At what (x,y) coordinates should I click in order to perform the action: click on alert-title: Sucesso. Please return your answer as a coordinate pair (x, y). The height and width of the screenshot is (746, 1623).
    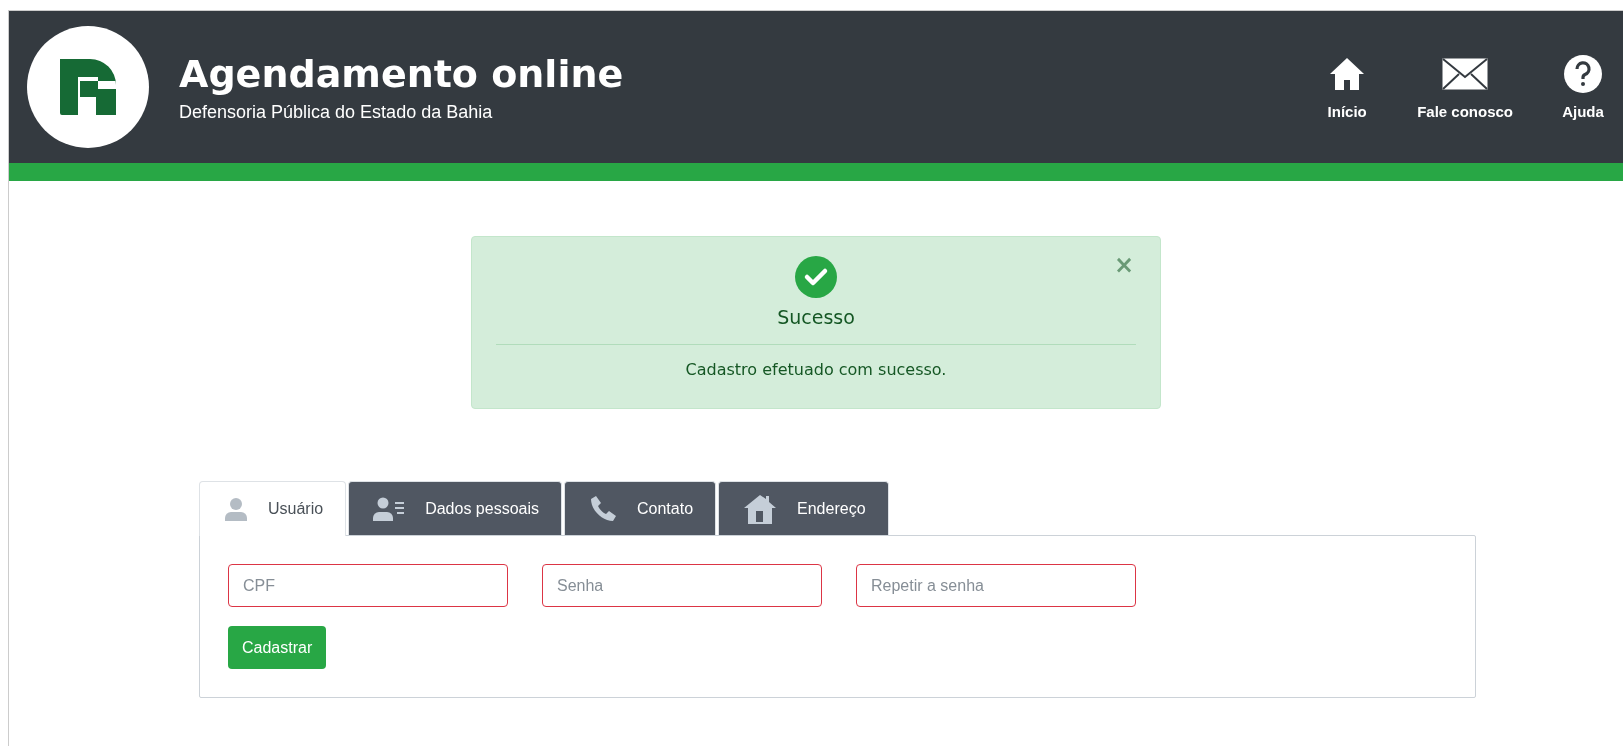
    Looking at the image, I should click on (816, 317).